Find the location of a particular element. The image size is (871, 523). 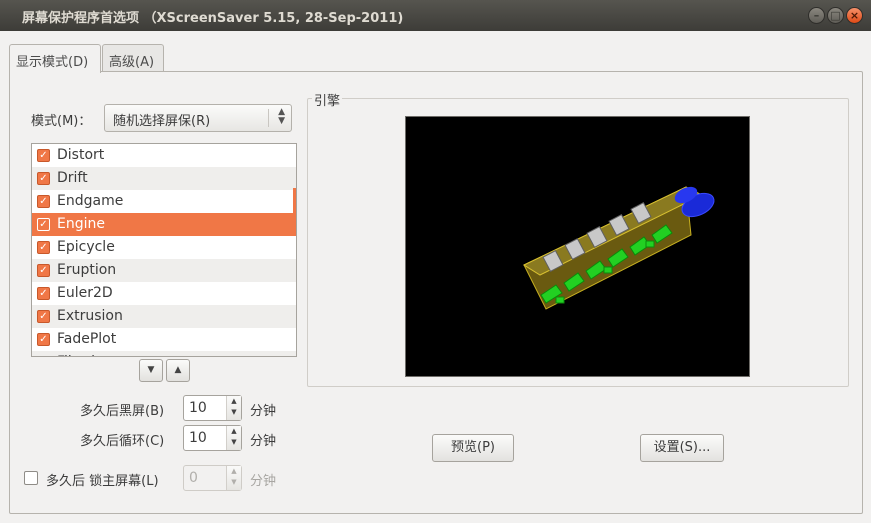

tab-display-mode: 显示模式(D) is located at coordinates (55, 58).